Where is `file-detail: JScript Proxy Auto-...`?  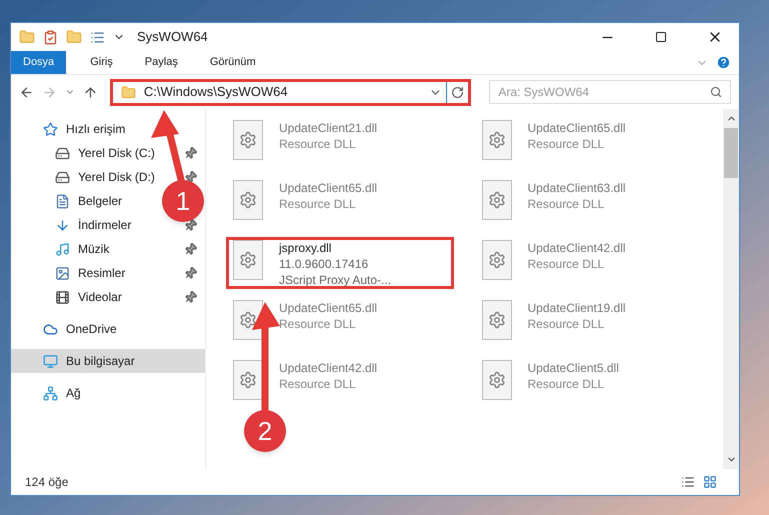
file-detail: JScript Proxy Auto-... is located at coordinates (335, 280).